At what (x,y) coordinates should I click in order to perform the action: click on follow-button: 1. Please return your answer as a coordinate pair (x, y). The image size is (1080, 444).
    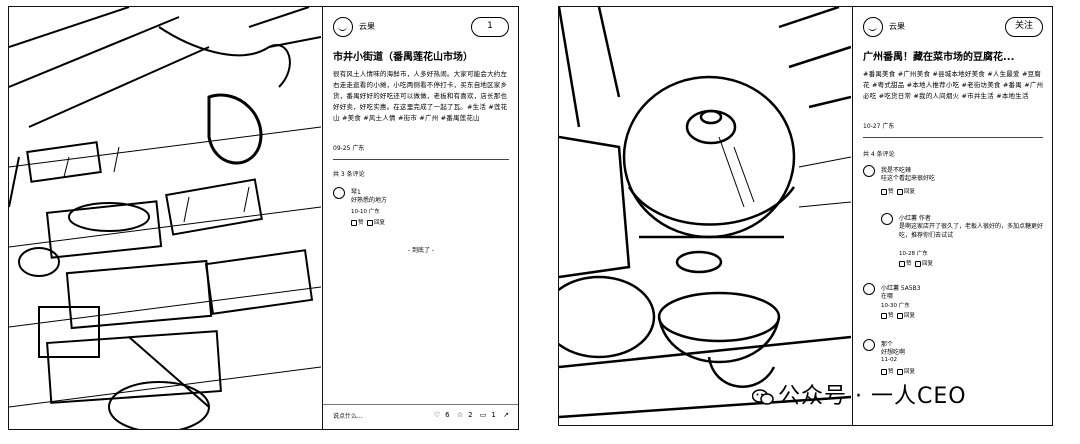
    Looking at the image, I should click on (490, 27).